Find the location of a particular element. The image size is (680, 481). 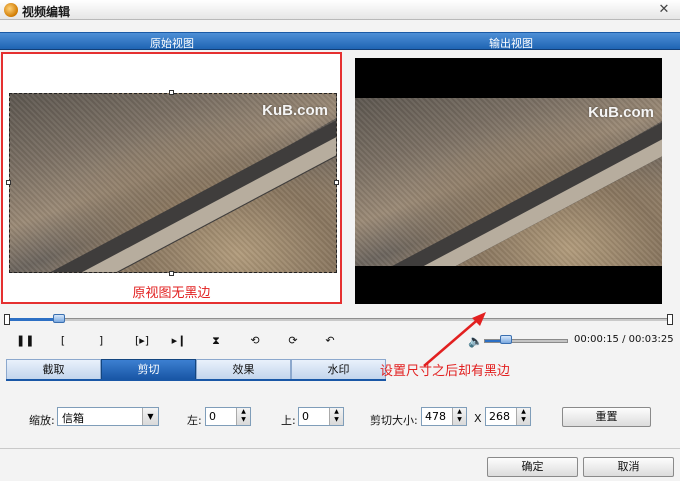

top-offset-value: 0 is located at coordinates (305, 416).